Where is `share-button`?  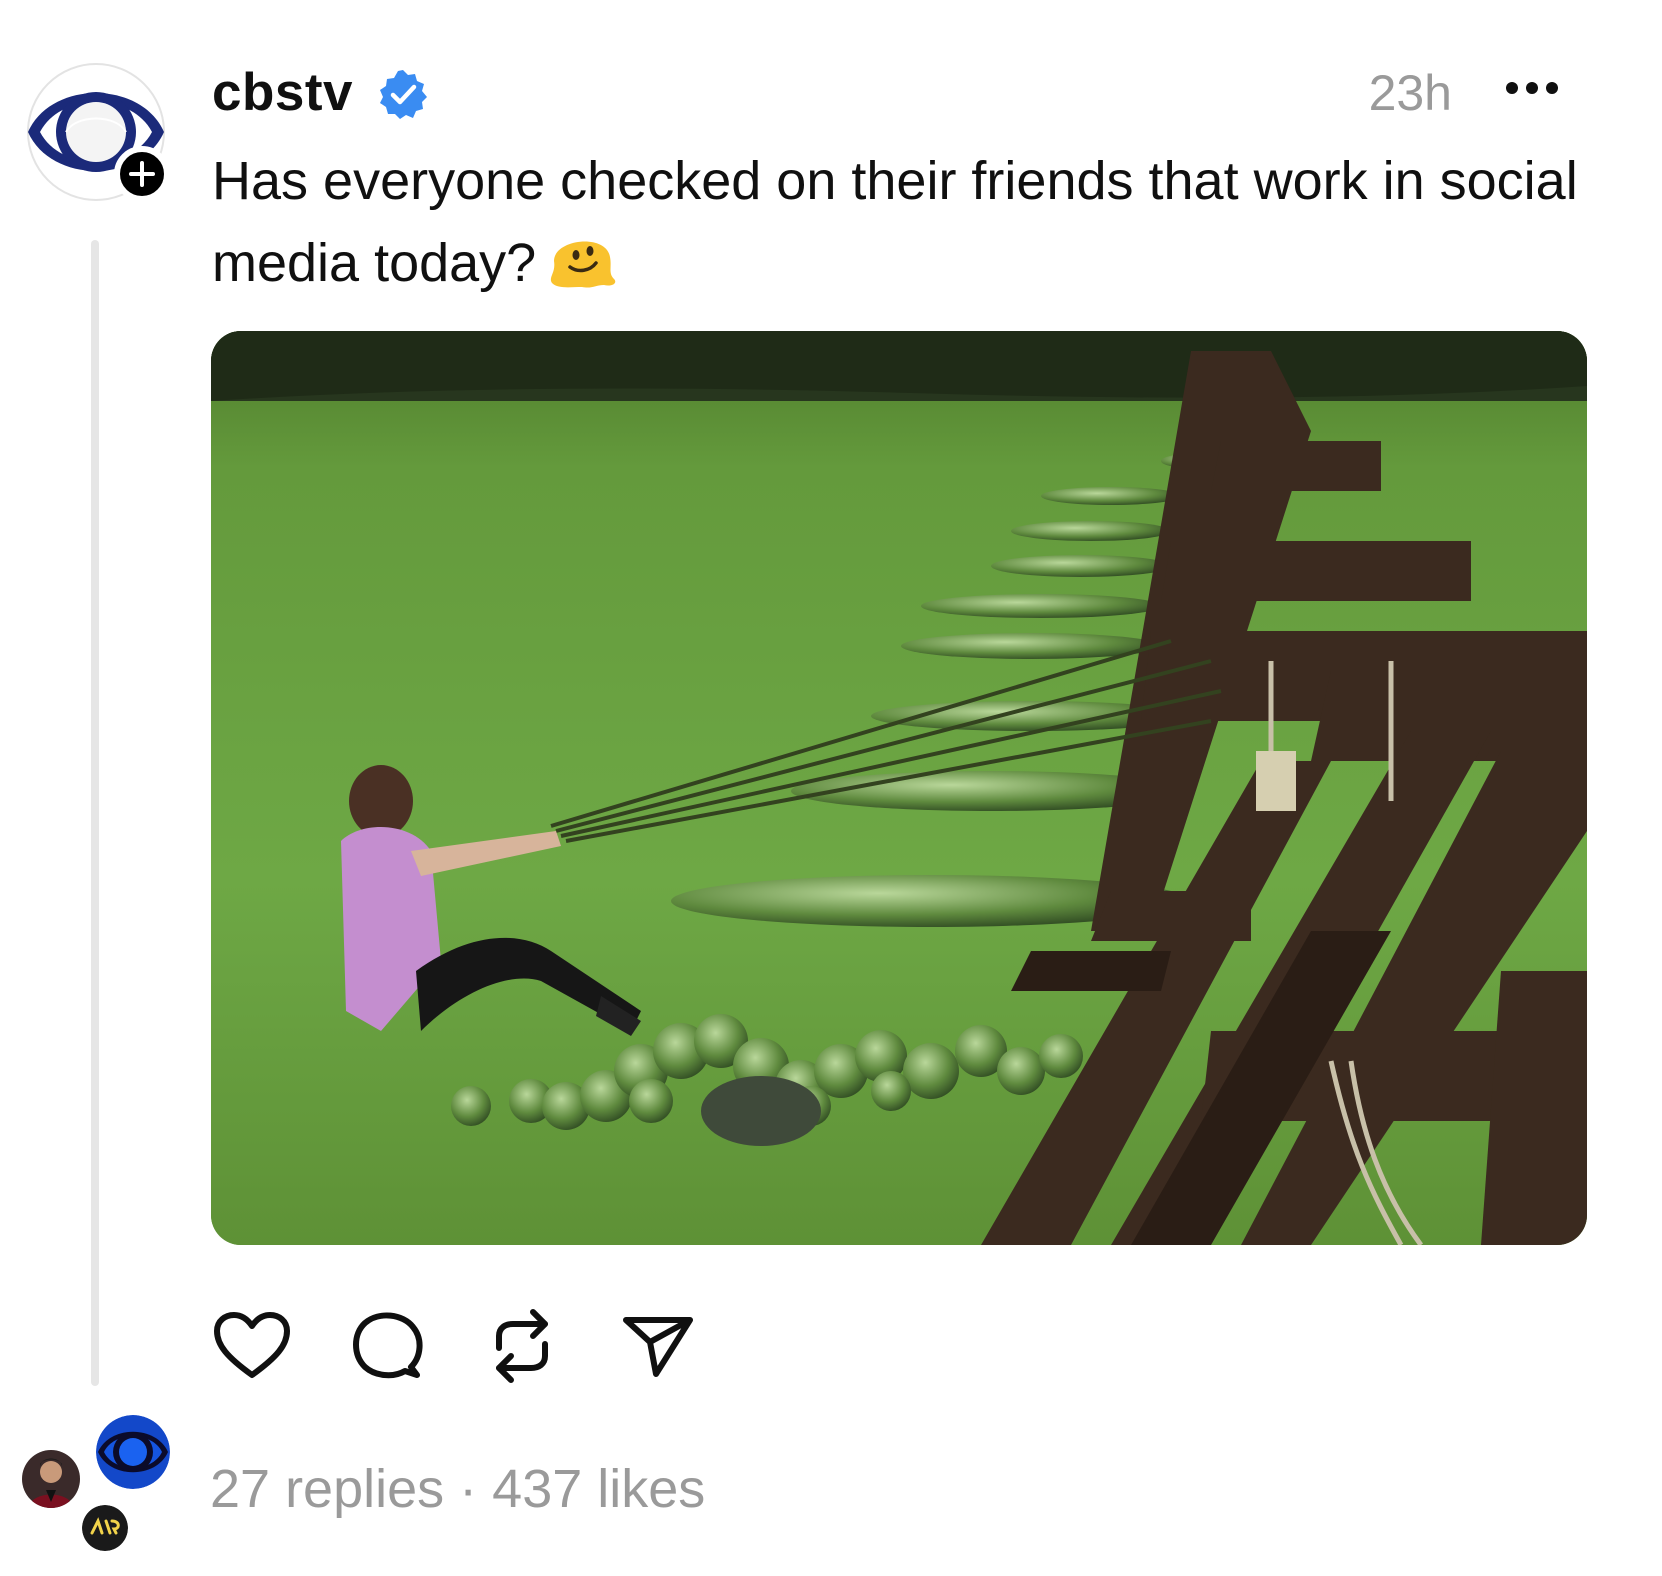 share-button is located at coordinates (658, 1346).